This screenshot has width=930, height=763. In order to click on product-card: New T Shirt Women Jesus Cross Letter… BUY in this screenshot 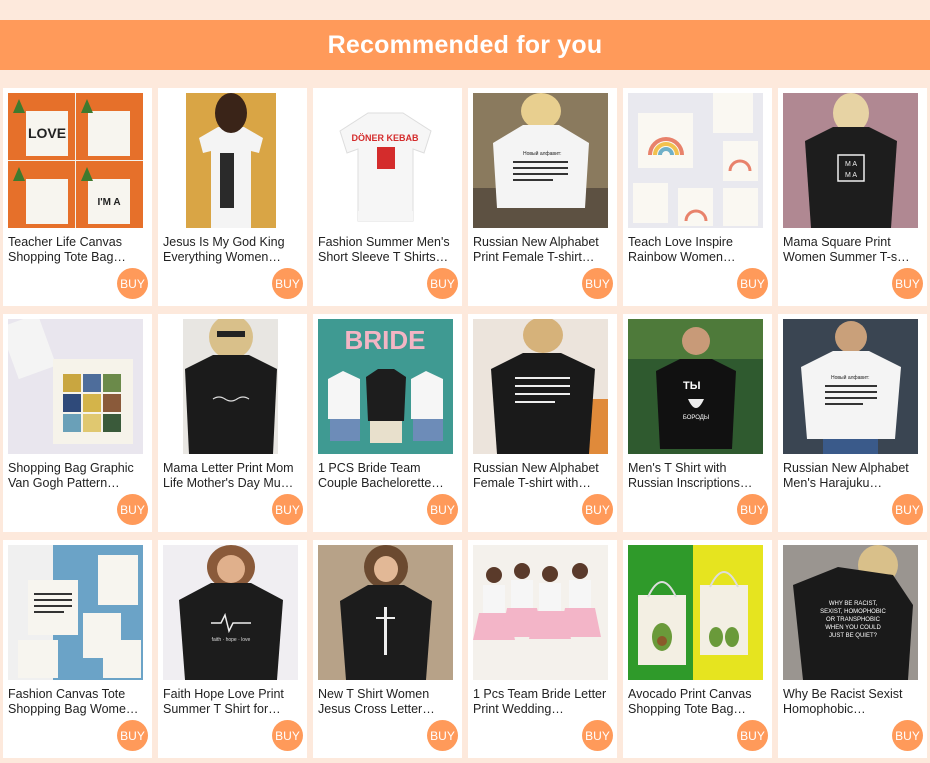, I will do `click(387, 649)`.